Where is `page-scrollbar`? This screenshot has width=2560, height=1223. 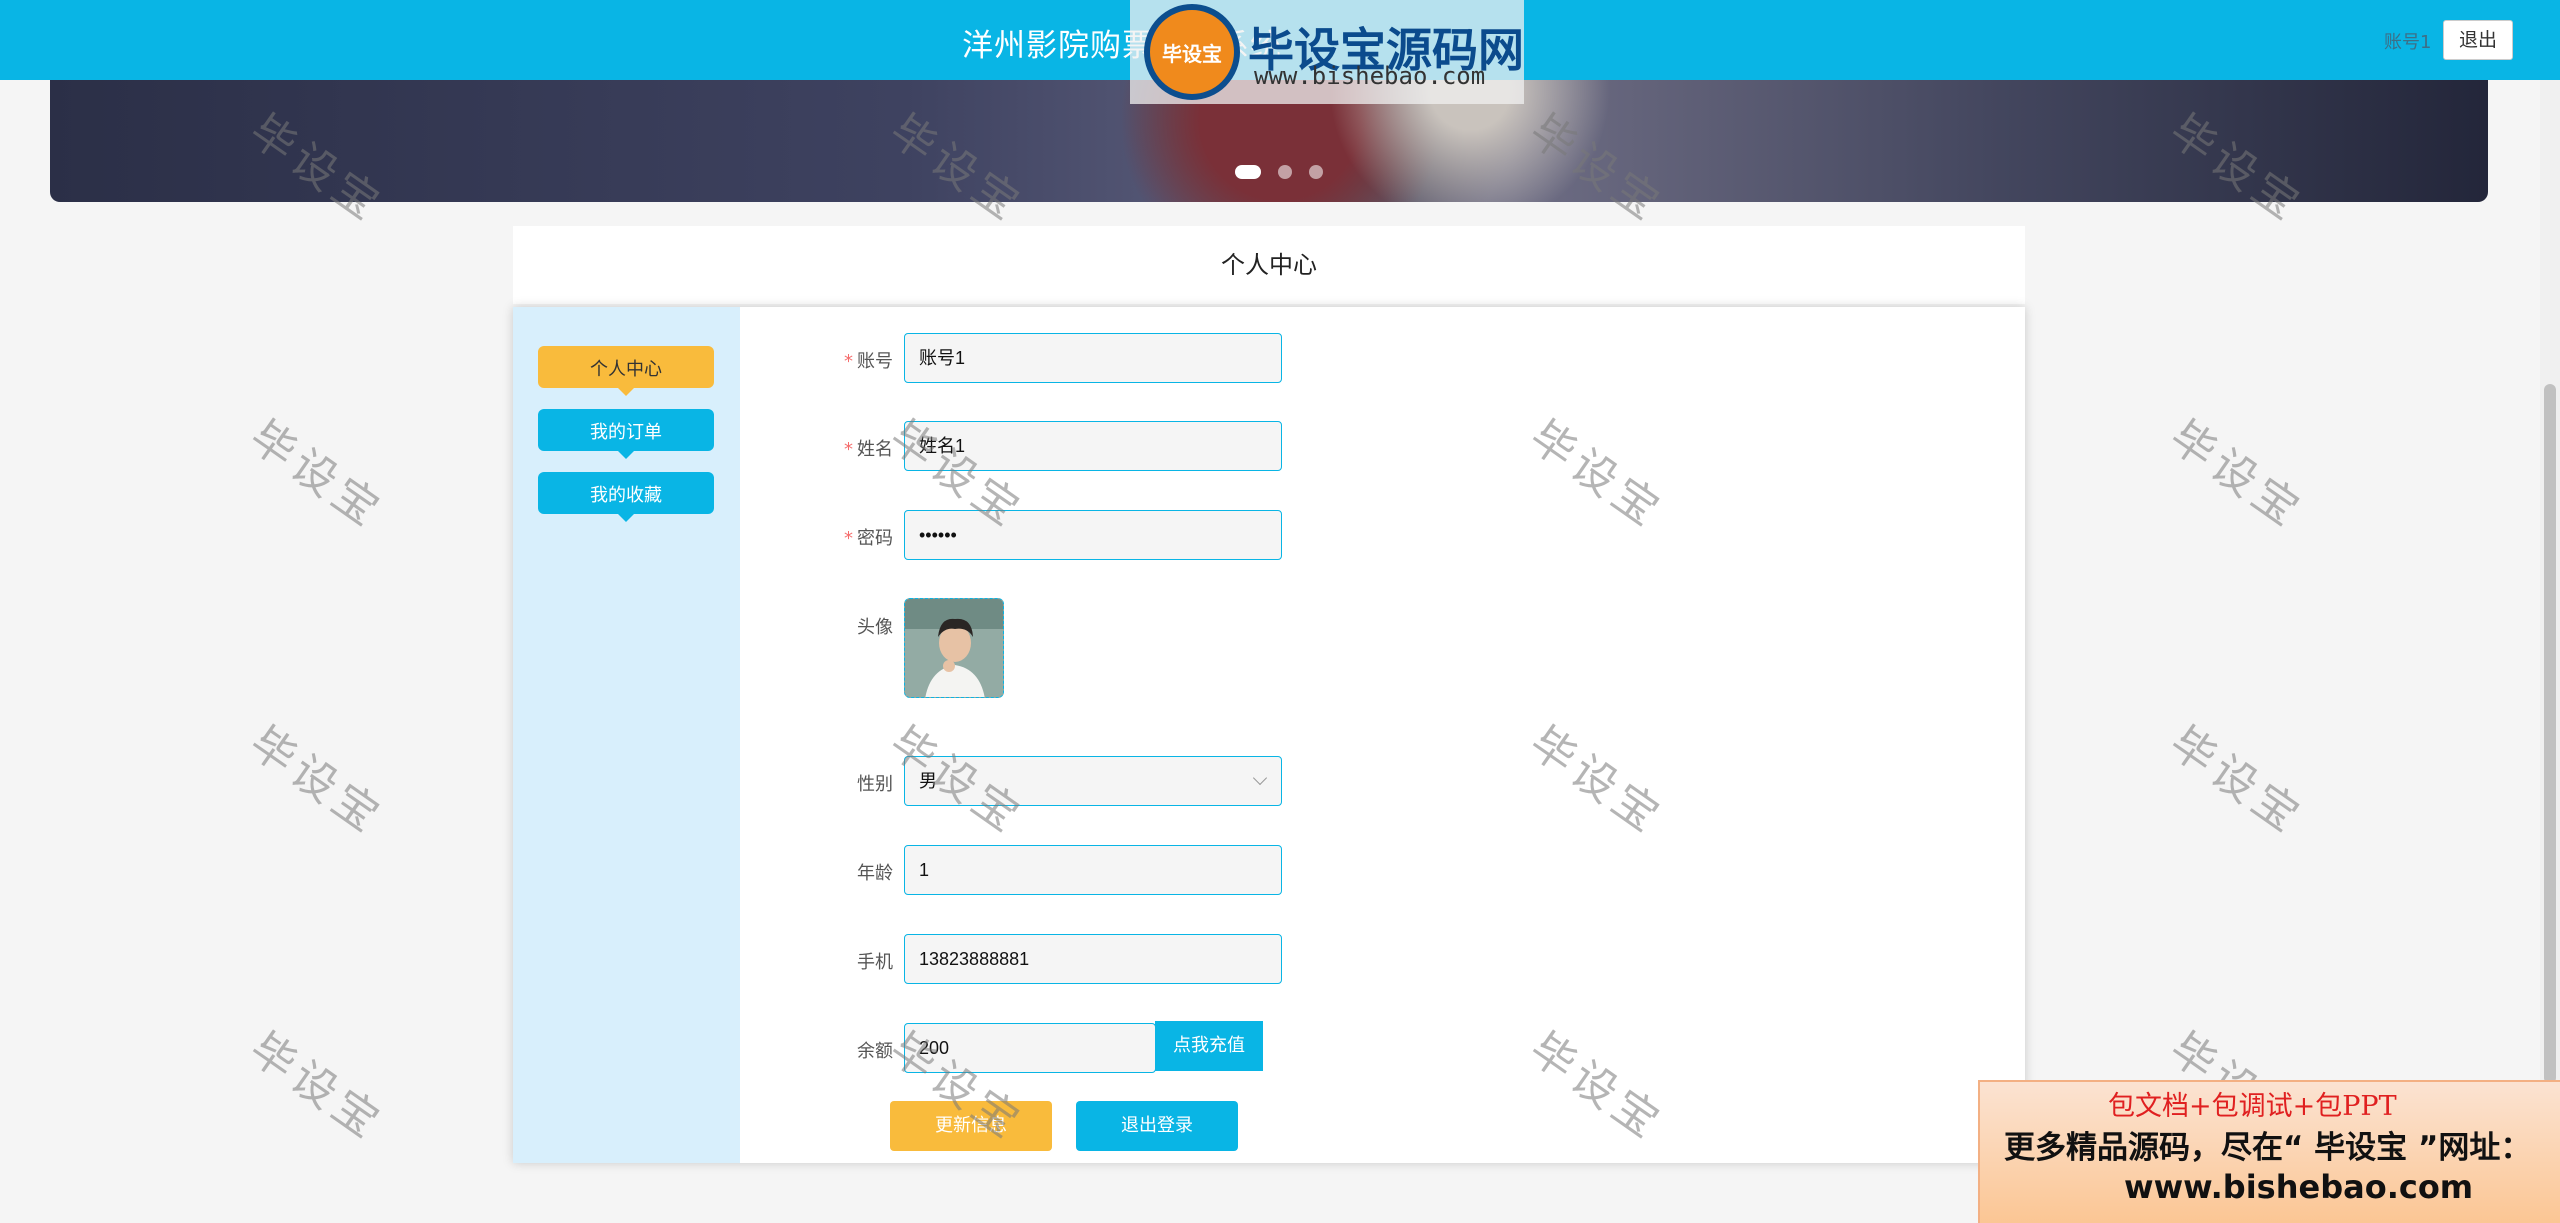
page-scrollbar is located at coordinates (2550, 611).